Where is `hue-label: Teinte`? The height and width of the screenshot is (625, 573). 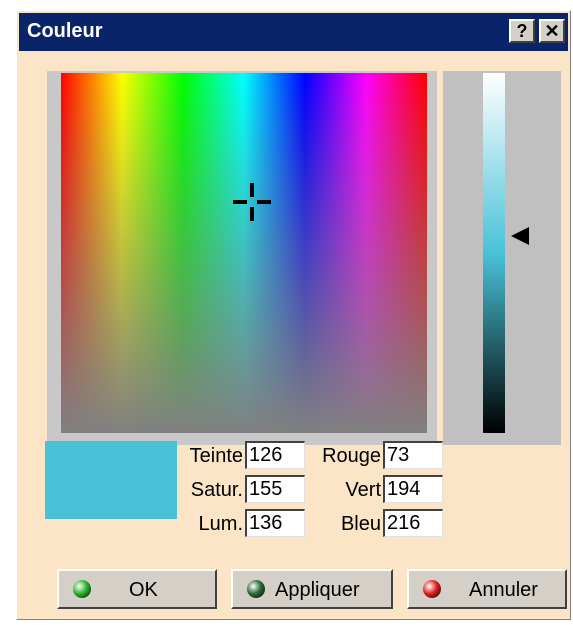
hue-label: Teinte is located at coordinates (216, 456).